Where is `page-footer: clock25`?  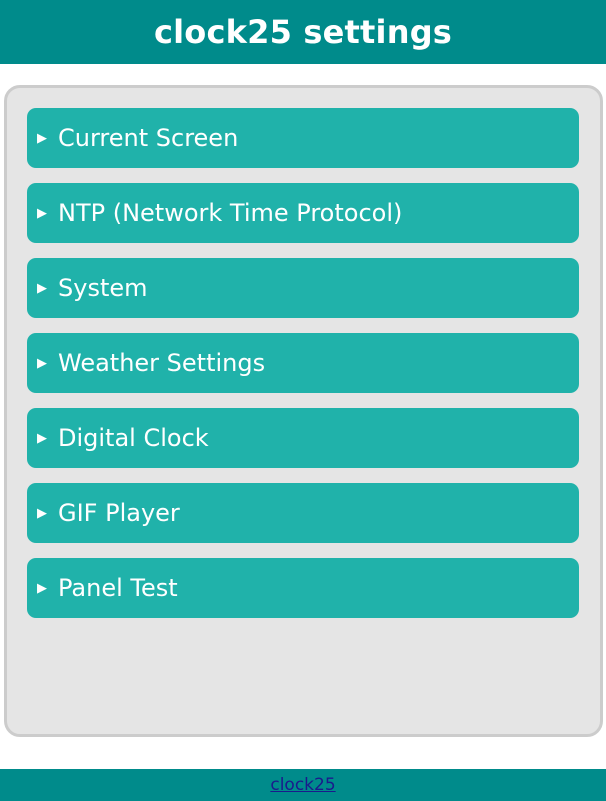 page-footer: clock25 is located at coordinates (303, 785).